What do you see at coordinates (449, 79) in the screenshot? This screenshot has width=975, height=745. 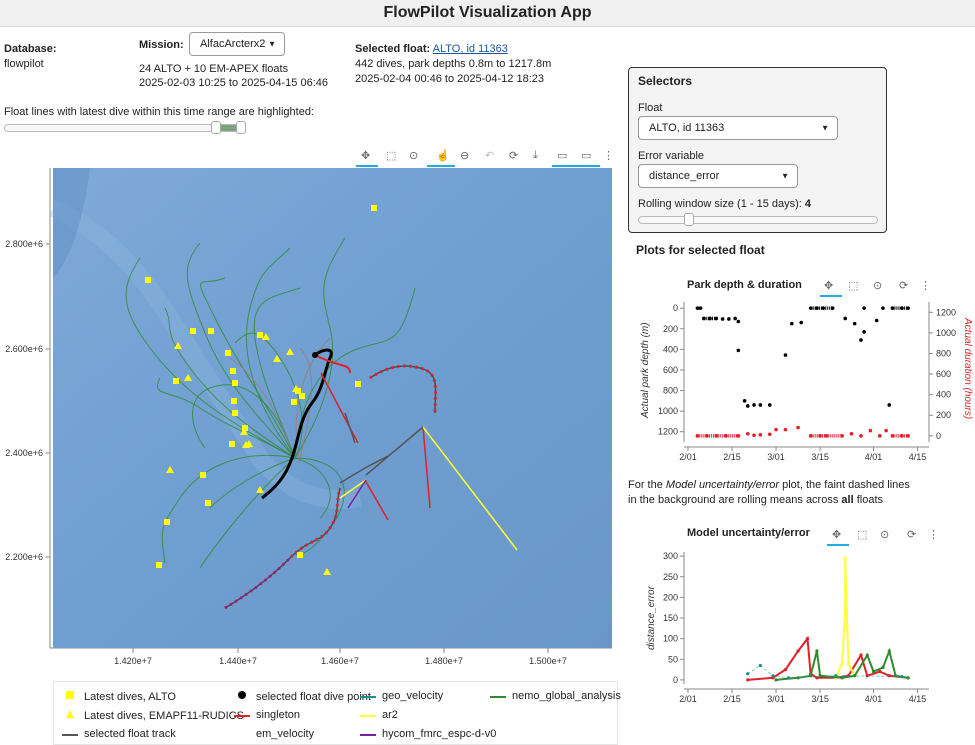 I see `selected-float-date-range: 2025-02-04 00:46 to 2025-04-12 18:23` at bounding box center [449, 79].